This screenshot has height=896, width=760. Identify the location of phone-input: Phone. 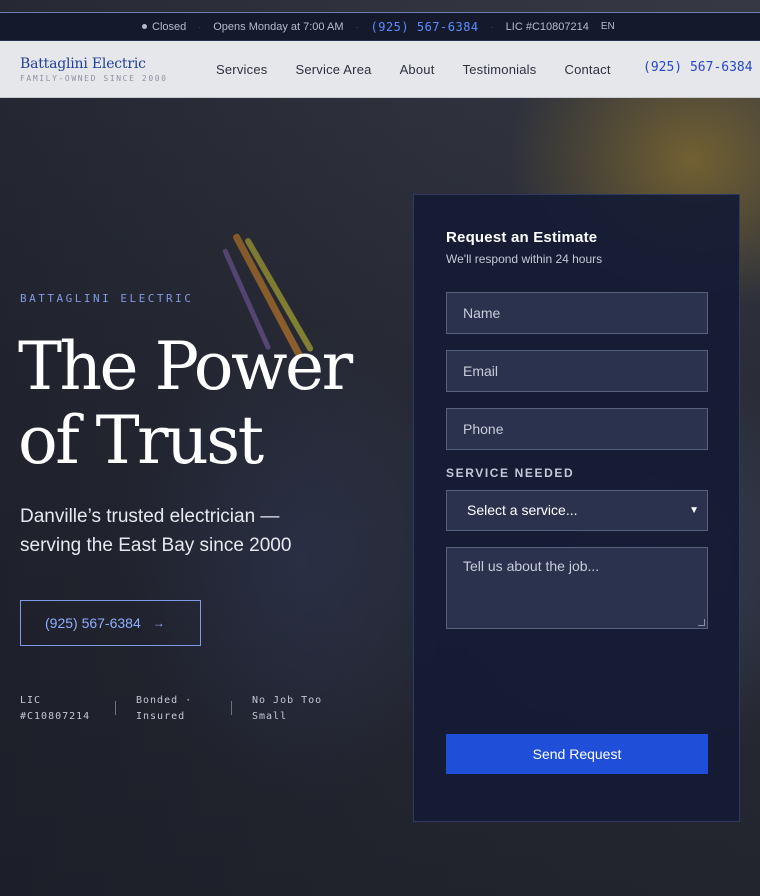
(577, 429).